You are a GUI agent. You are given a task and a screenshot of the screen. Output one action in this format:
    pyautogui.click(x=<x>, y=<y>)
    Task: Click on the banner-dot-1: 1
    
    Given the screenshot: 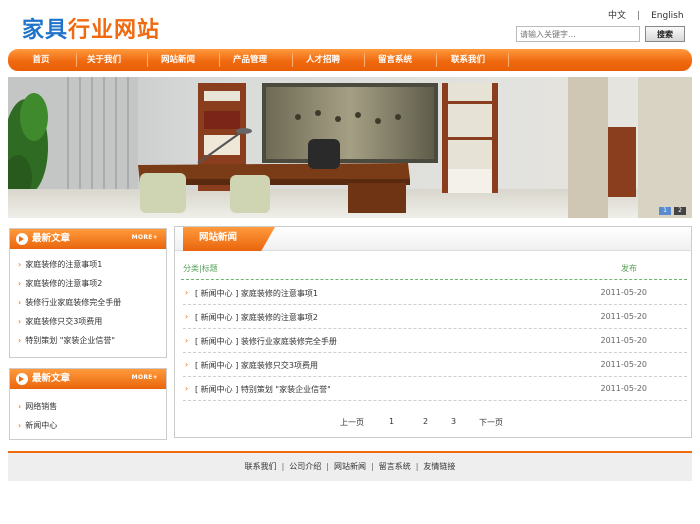 What is the action you would take?
    pyautogui.click(x=665, y=211)
    